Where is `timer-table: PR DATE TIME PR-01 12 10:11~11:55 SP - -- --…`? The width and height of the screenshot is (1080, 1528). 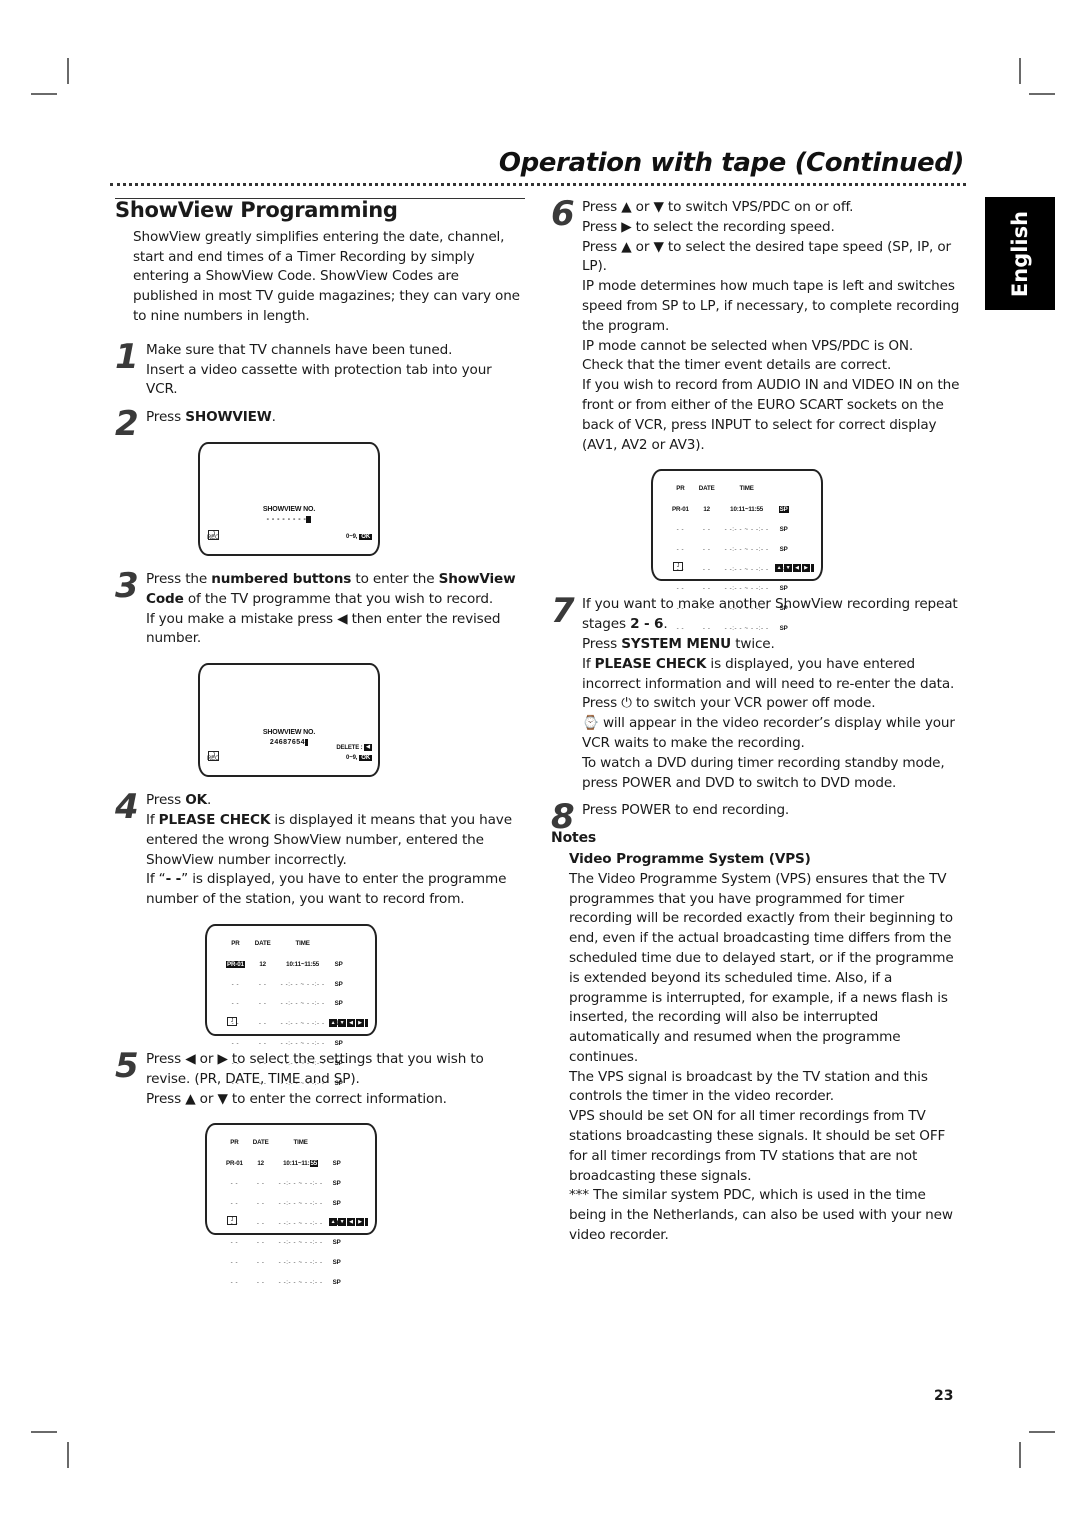
timer-table: PR DATE TIME PR-01 12 10:11~11:55 SP - -- --… is located at coordinates (283, 1212).